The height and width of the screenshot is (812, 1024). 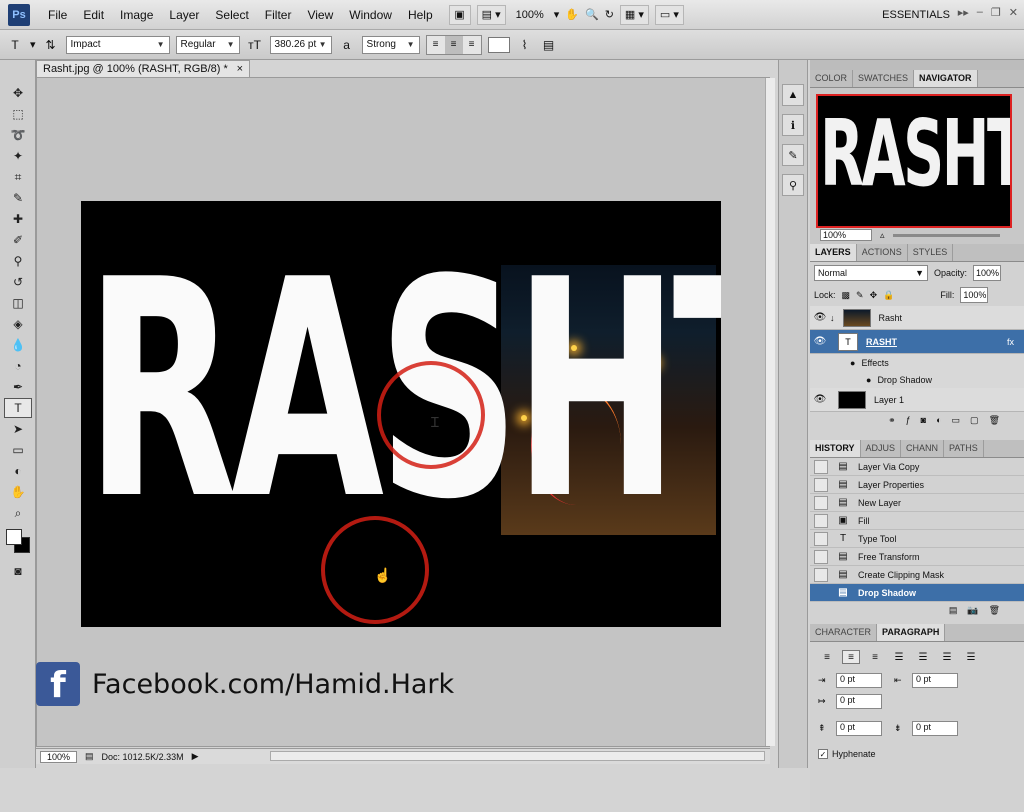 What do you see at coordinates (987, 273) in the screenshot?
I see `opacity-field: 100%` at bounding box center [987, 273].